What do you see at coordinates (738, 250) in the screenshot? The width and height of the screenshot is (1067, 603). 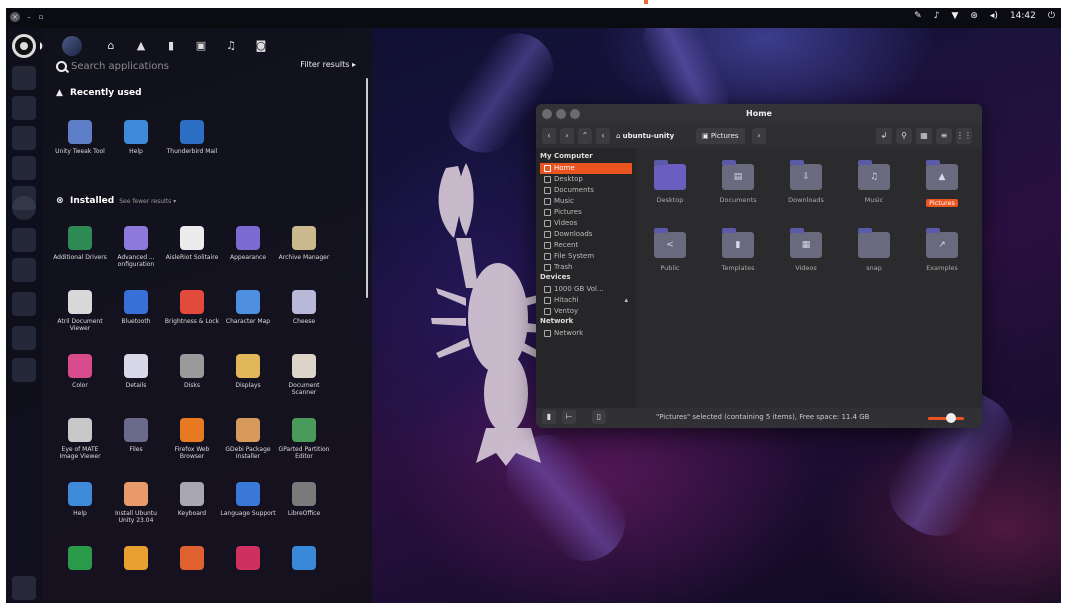 I see `folder-item: ▮ Templates` at bounding box center [738, 250].